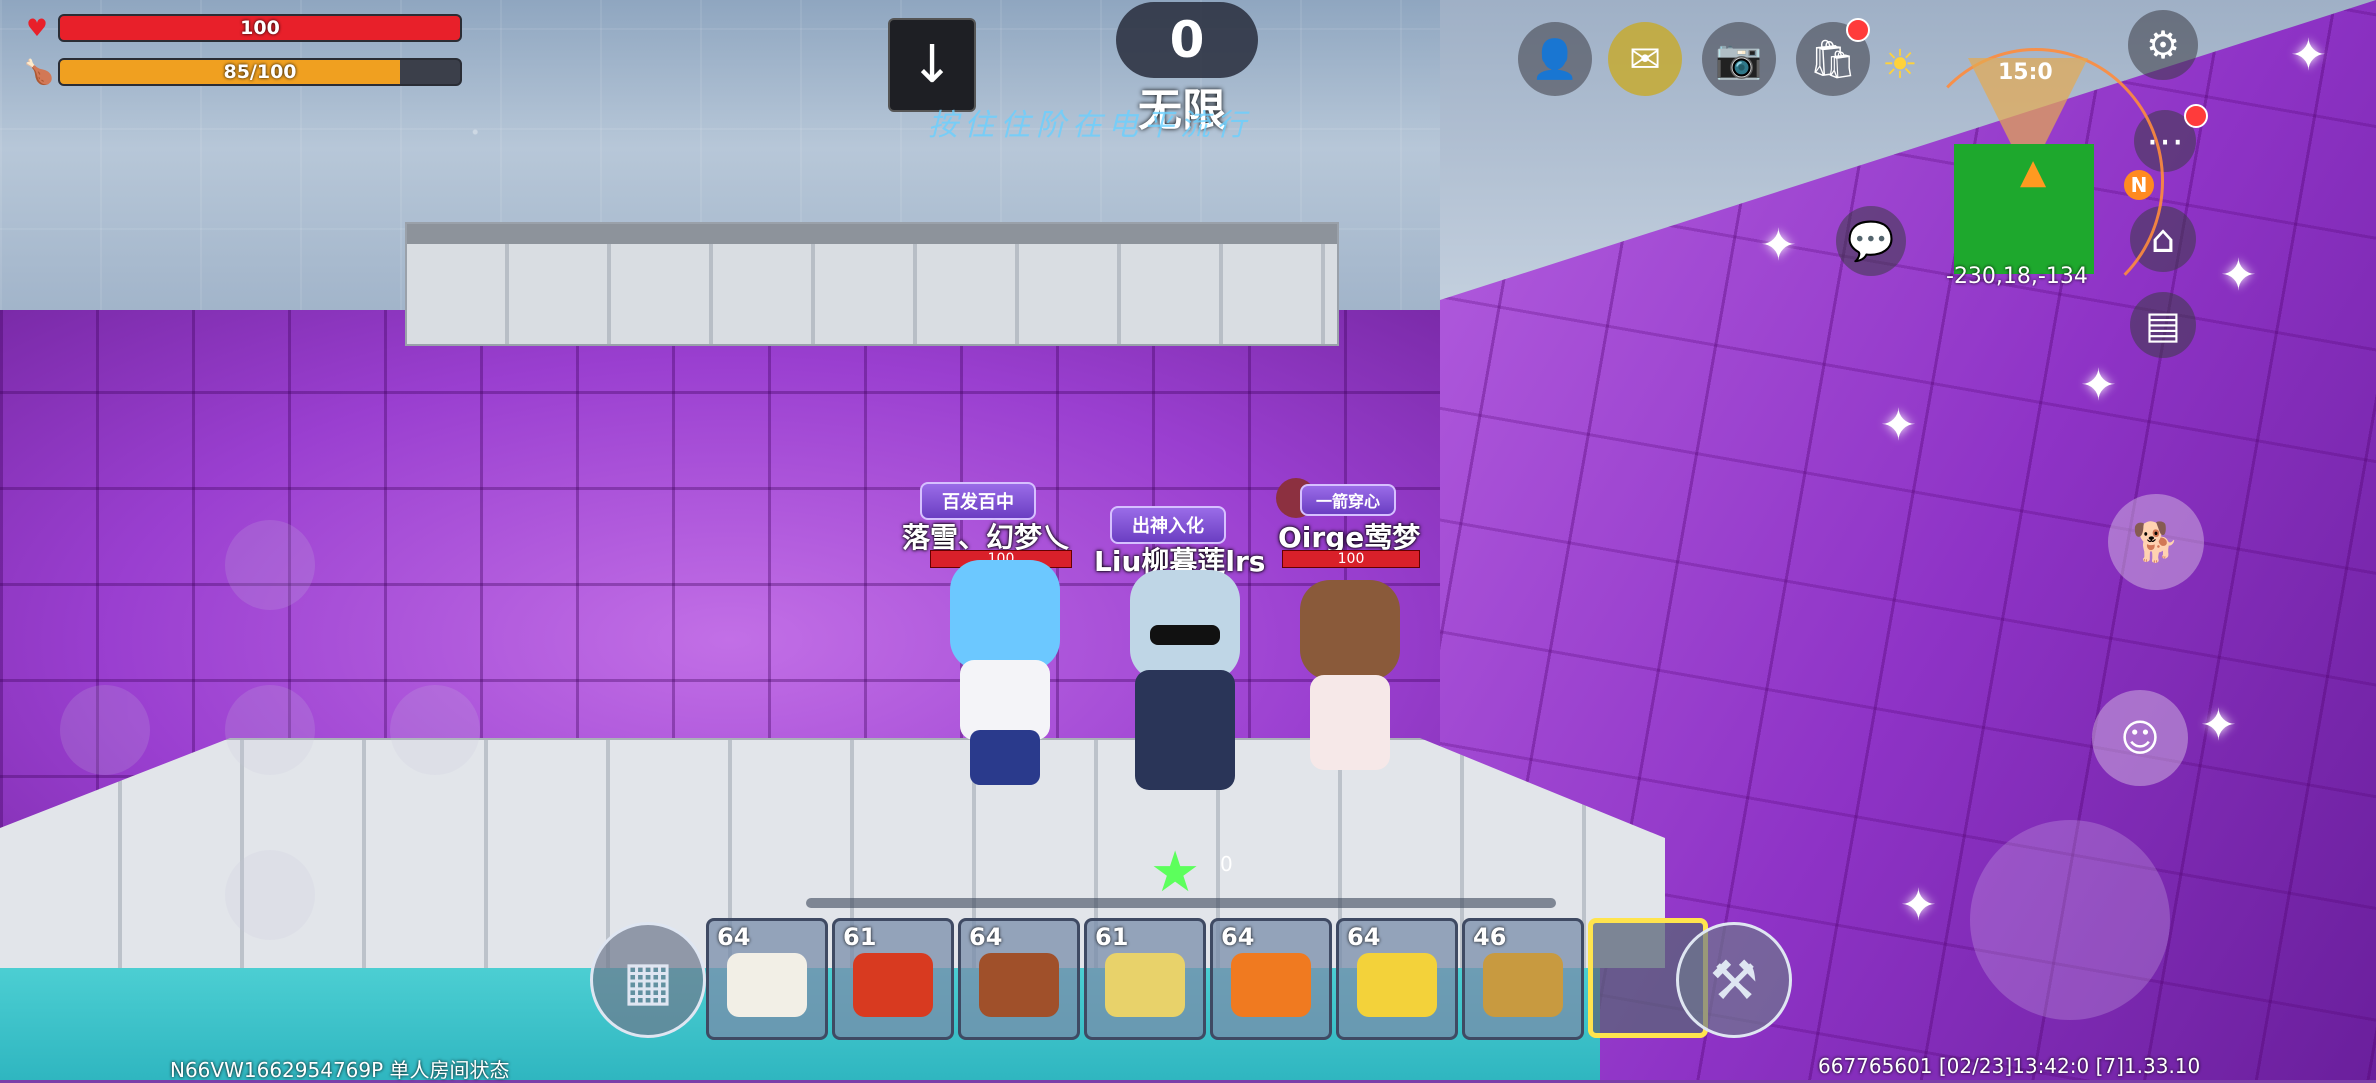 This screenshot has width=2376, height=1083. I want to click on camera-button: 📷, so click(1739, 59).